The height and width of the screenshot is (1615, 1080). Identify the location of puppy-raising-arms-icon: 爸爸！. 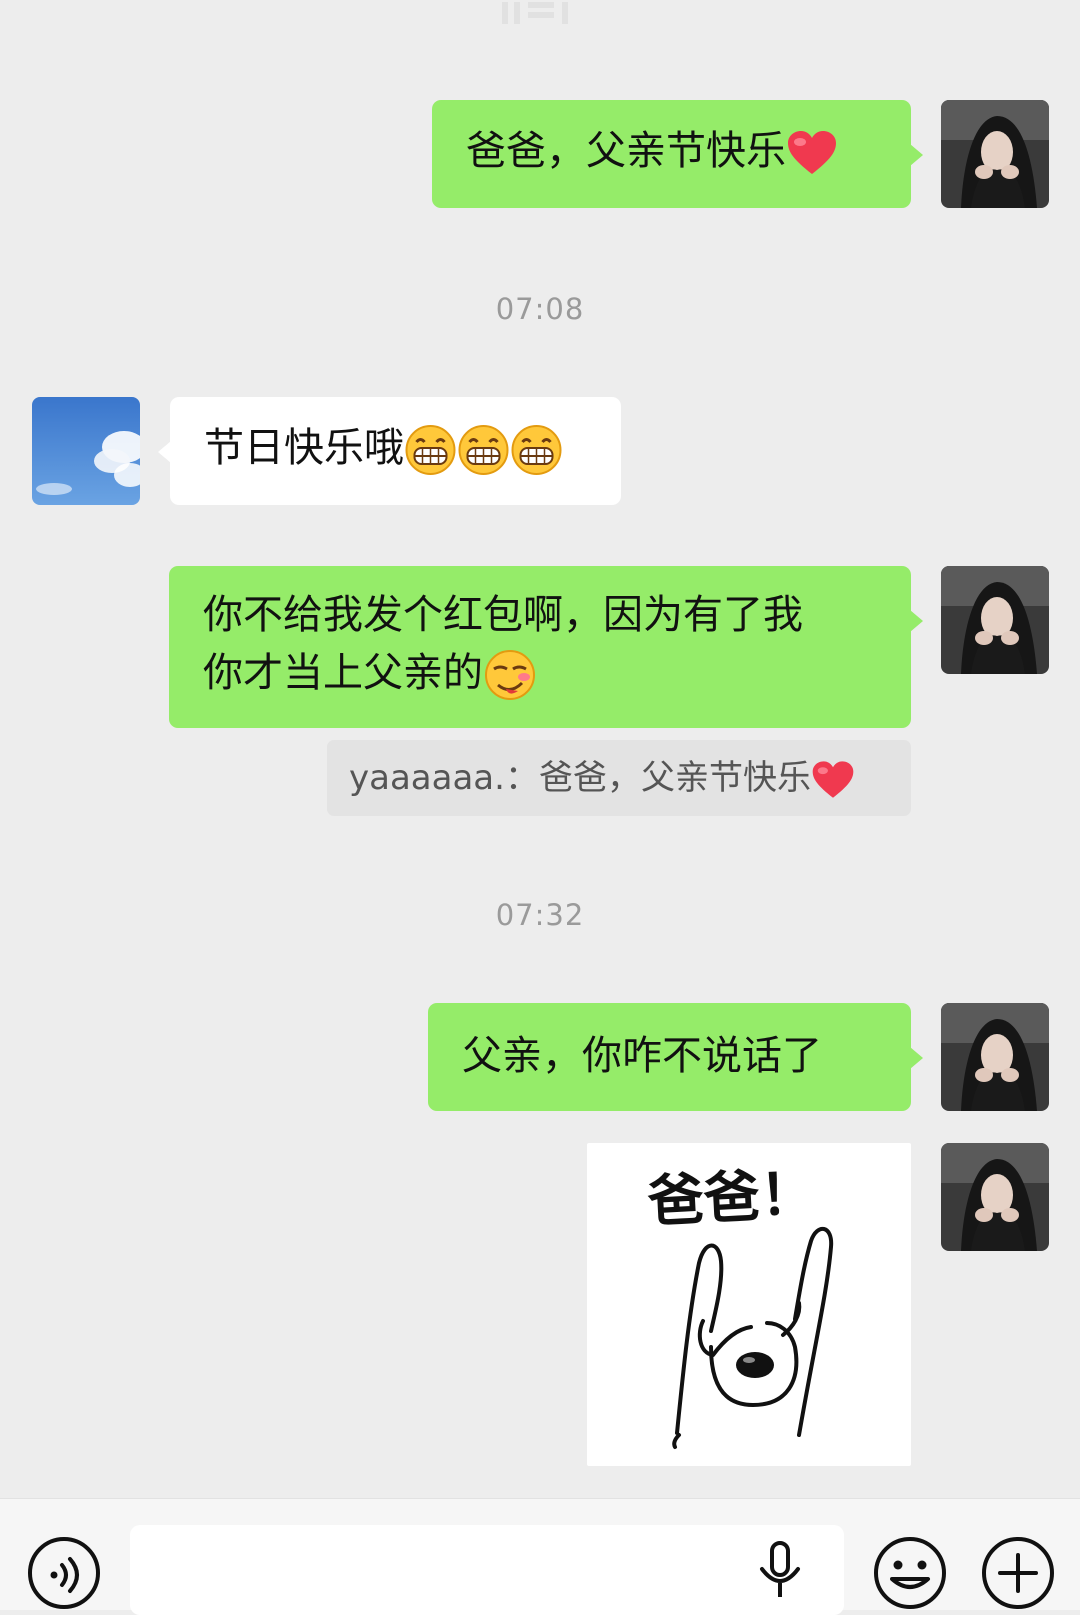
(739, 1305).